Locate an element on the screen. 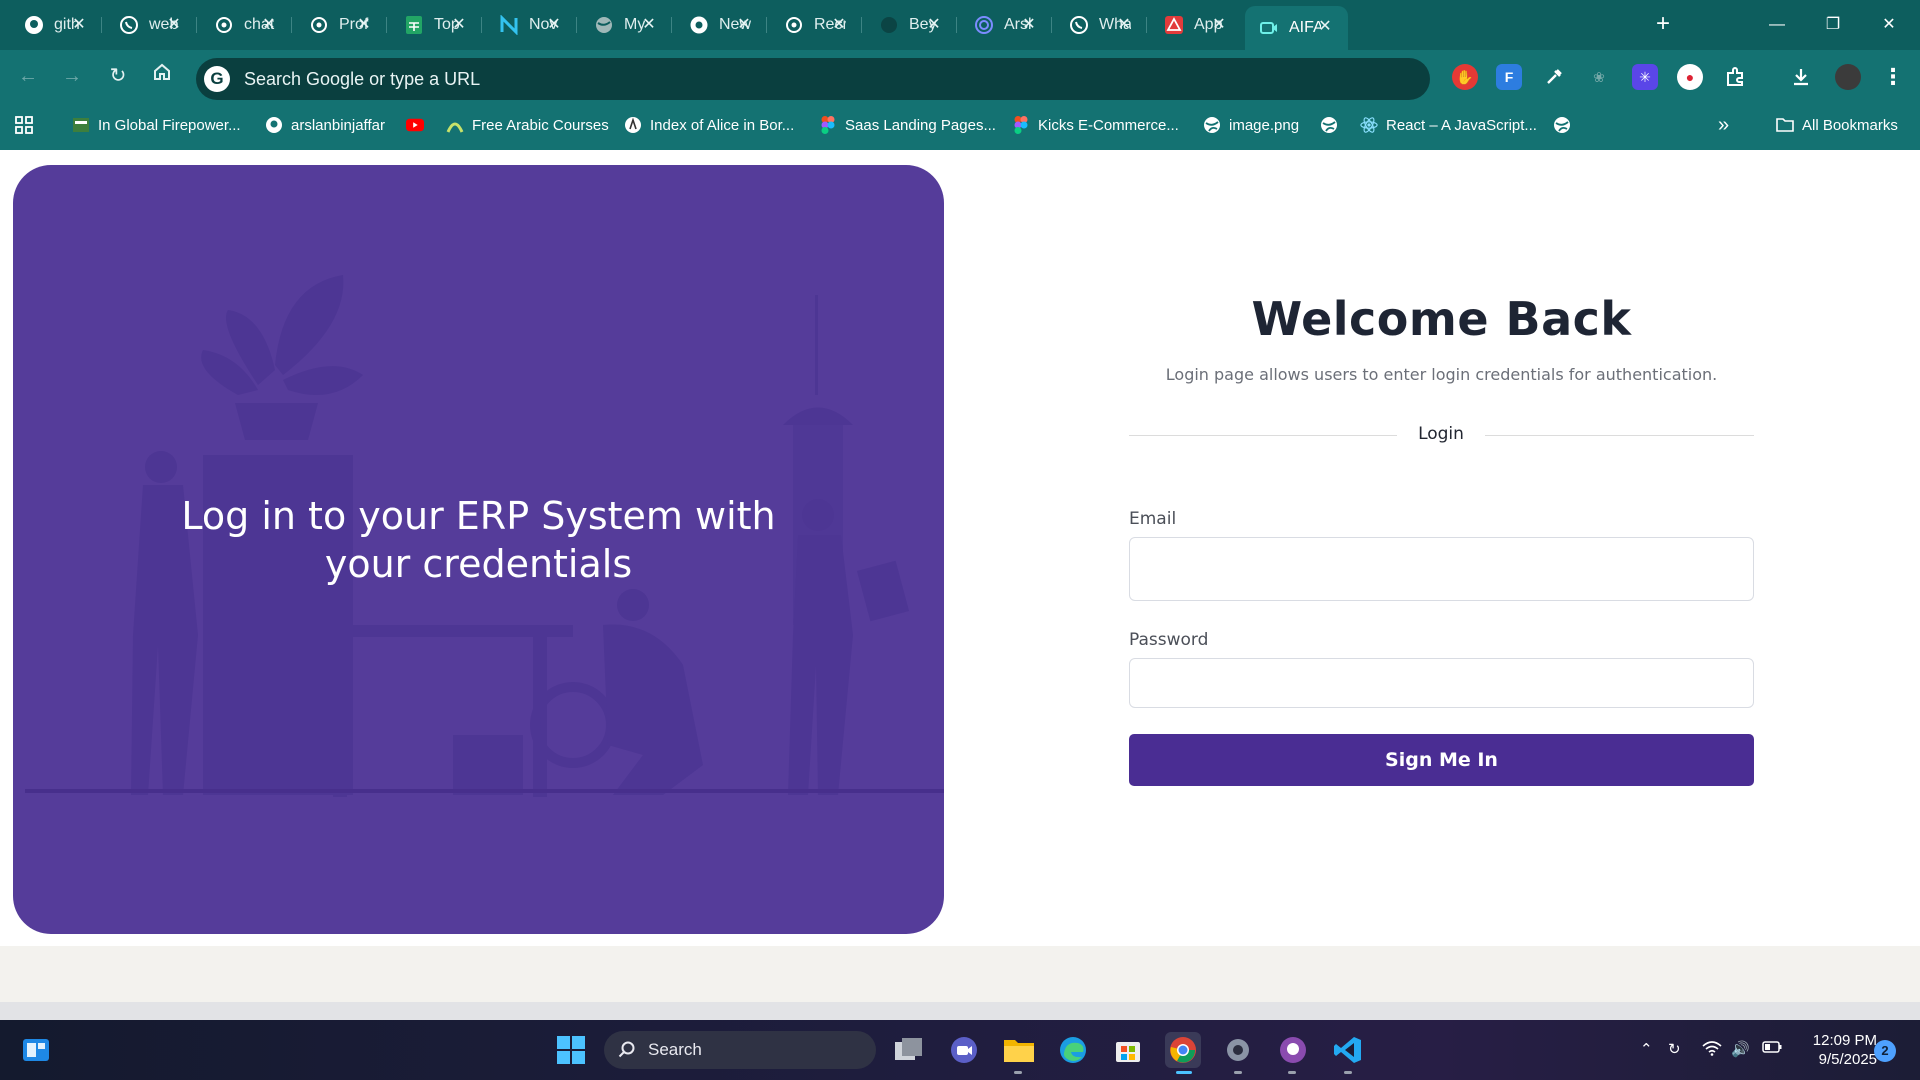  password-input is located at coordinates (1441, 683).